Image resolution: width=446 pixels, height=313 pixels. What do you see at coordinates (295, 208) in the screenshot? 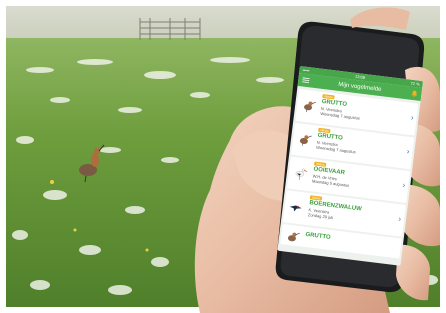
I see `swallow-icon` at bounding box center [295, 208].